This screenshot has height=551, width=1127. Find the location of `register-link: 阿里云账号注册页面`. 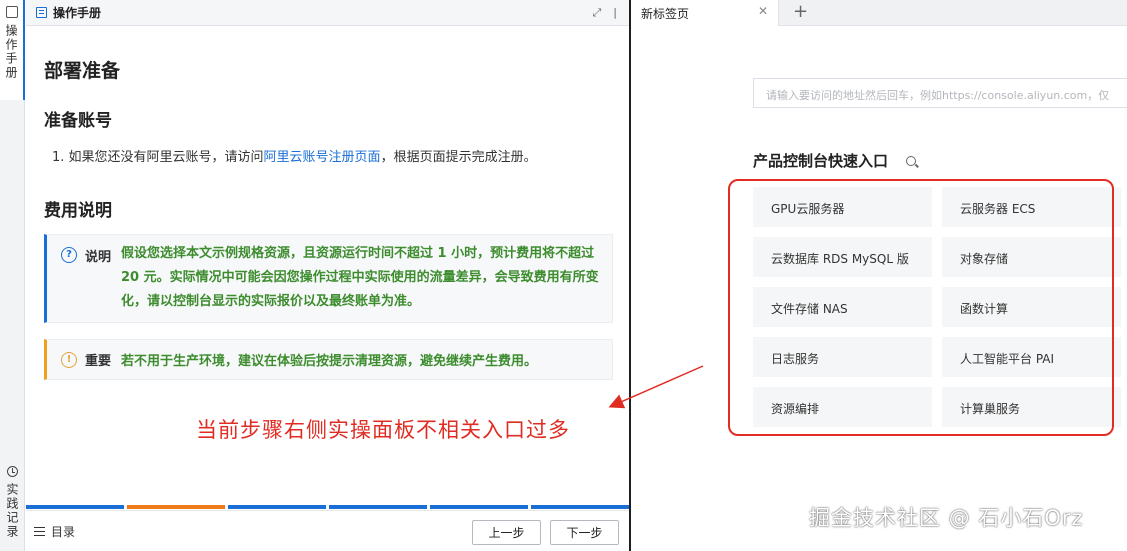

register-link: 阿里云账号注册页面 is located at coordinates (322, 157).